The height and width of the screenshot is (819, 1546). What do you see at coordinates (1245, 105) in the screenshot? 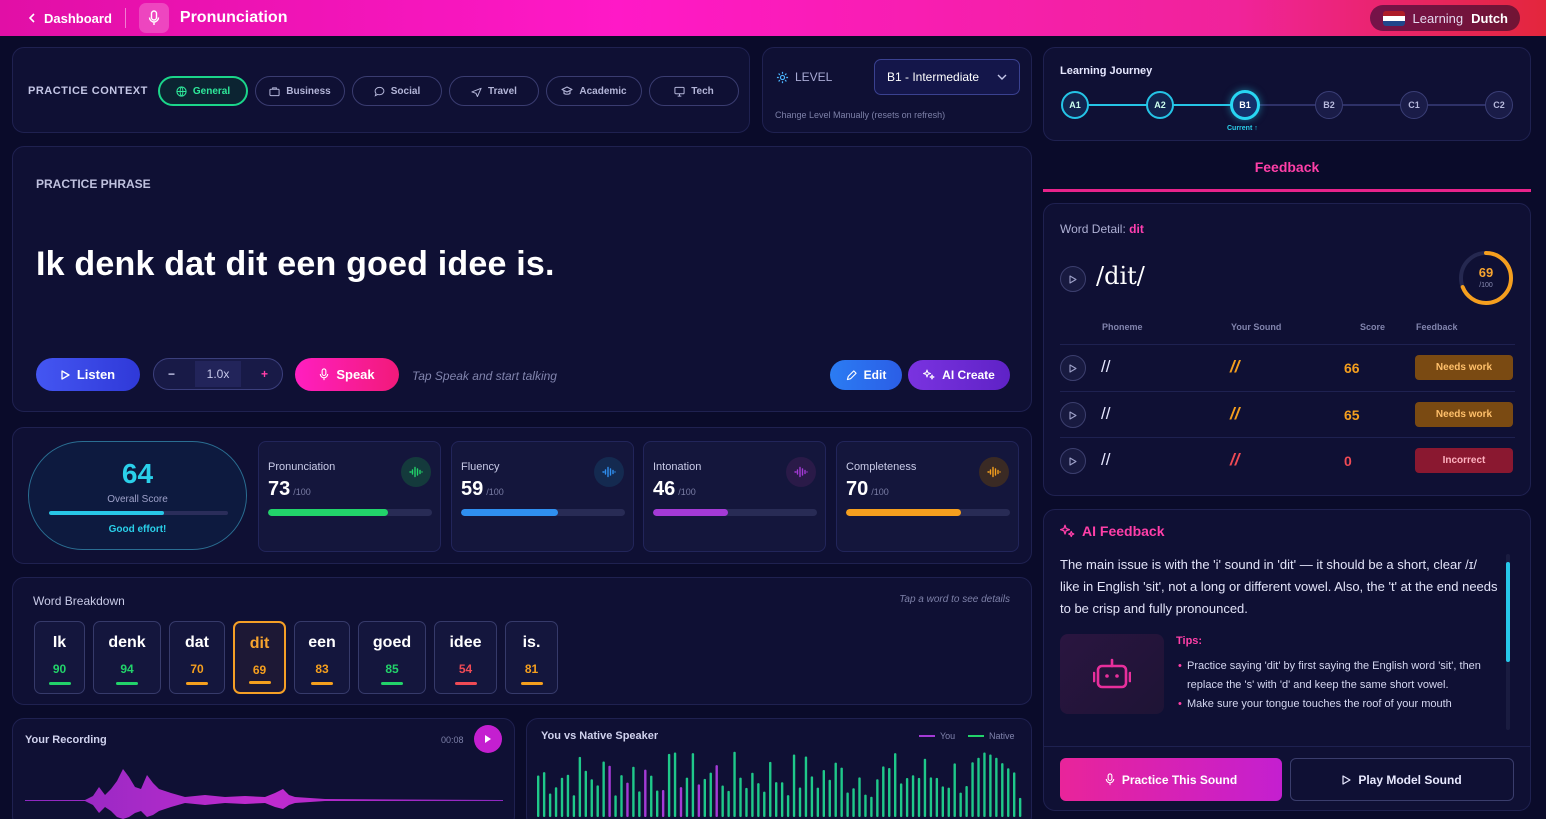
I see `journey-node-b1: B1` at bounding box center [1245, 105].